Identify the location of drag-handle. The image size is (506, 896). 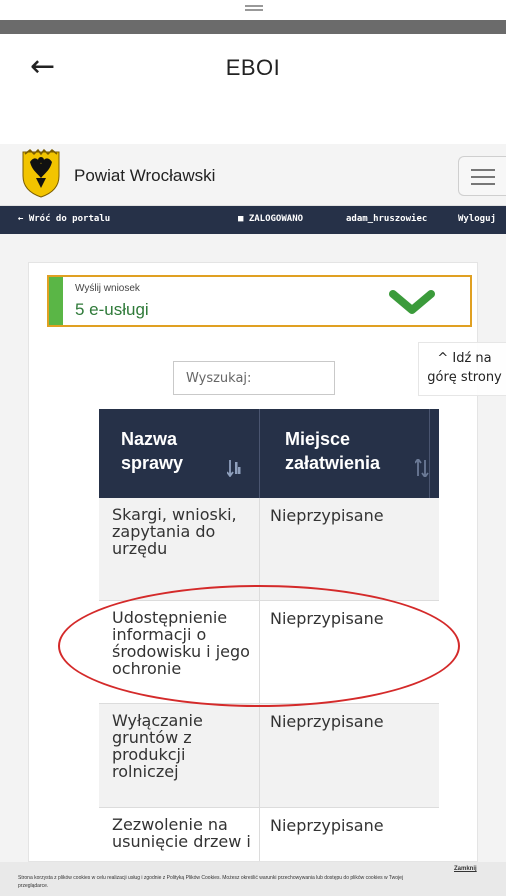
(254, 6).